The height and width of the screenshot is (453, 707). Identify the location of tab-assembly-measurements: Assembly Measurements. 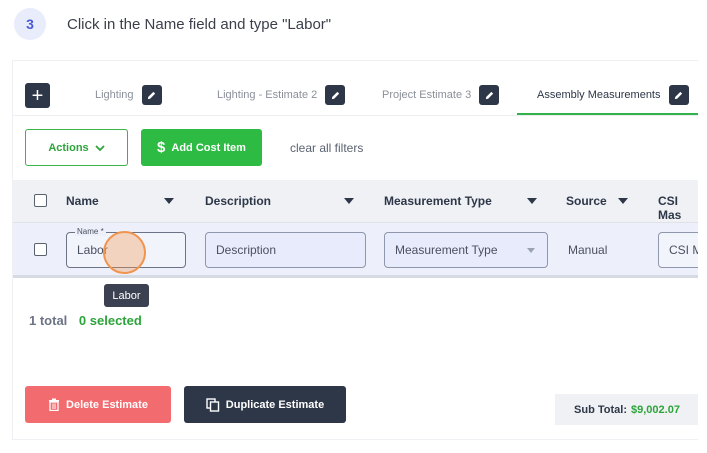
(613, 95).